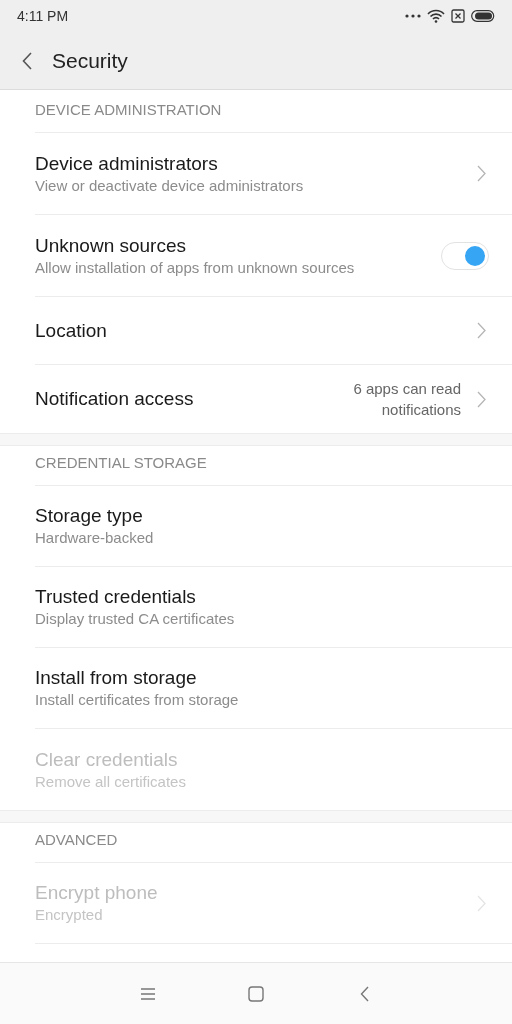 This screenshot has height=1024, width=512. What do you see at coordinates (111, 245) in the screenshot?
I see `row-title: Unknown sources` at bounding box center [111, 245].